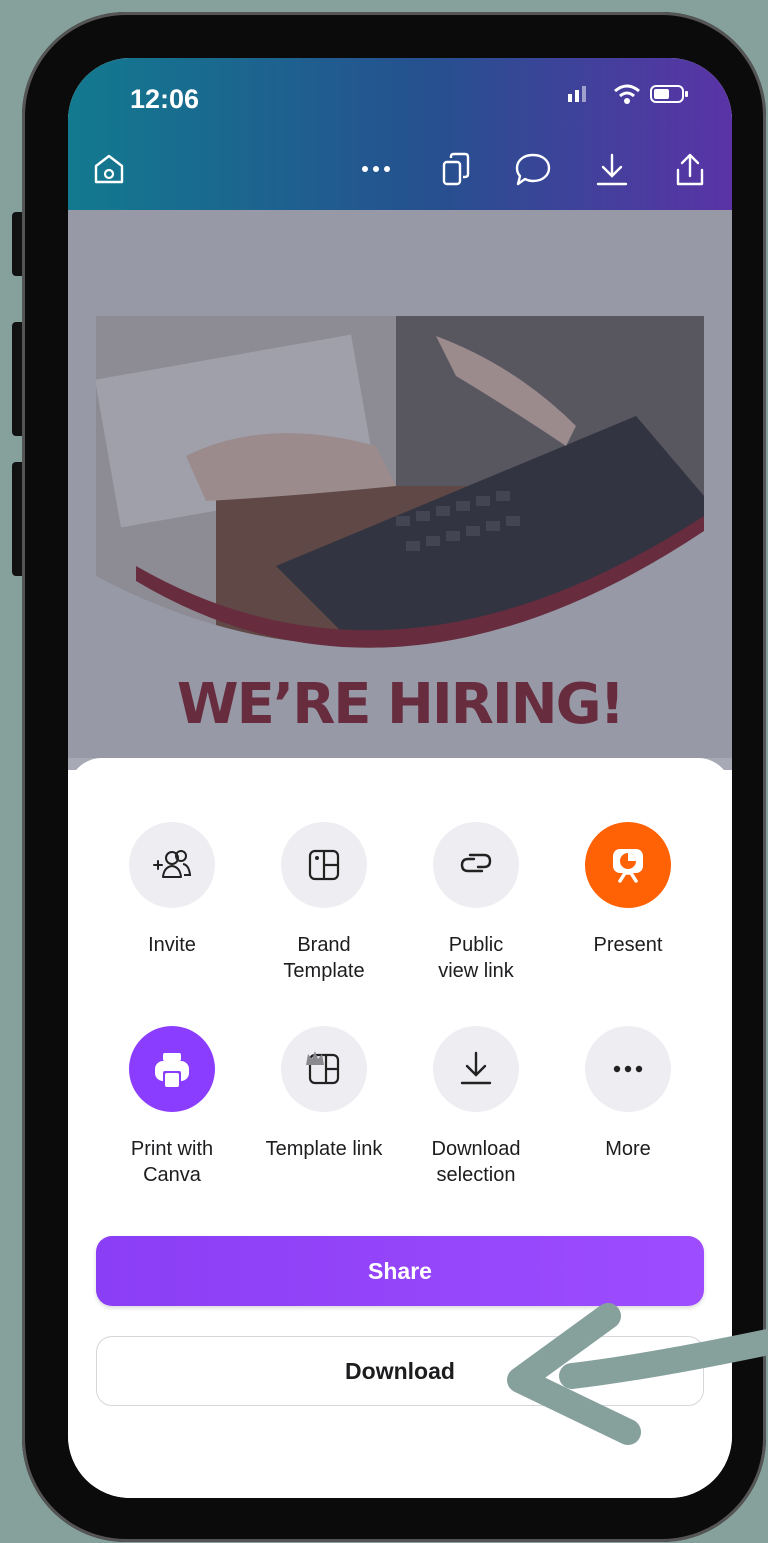 Image resolution: width=768 pixels, height=1543 pixels. Describe the element at coordinates (476, 1162) in the screenshot. I see `download-selection-label: Download selection` at that location.